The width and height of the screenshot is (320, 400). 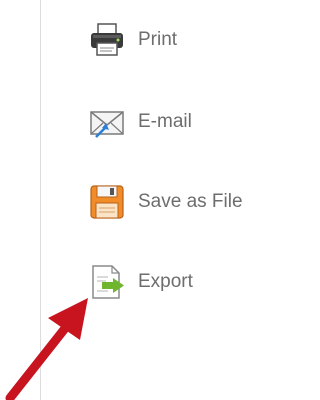 What do you see at coordinates (165, 281) in the screenshot?
I see `menu-item-label: Export` at bounding box center [165, 281].